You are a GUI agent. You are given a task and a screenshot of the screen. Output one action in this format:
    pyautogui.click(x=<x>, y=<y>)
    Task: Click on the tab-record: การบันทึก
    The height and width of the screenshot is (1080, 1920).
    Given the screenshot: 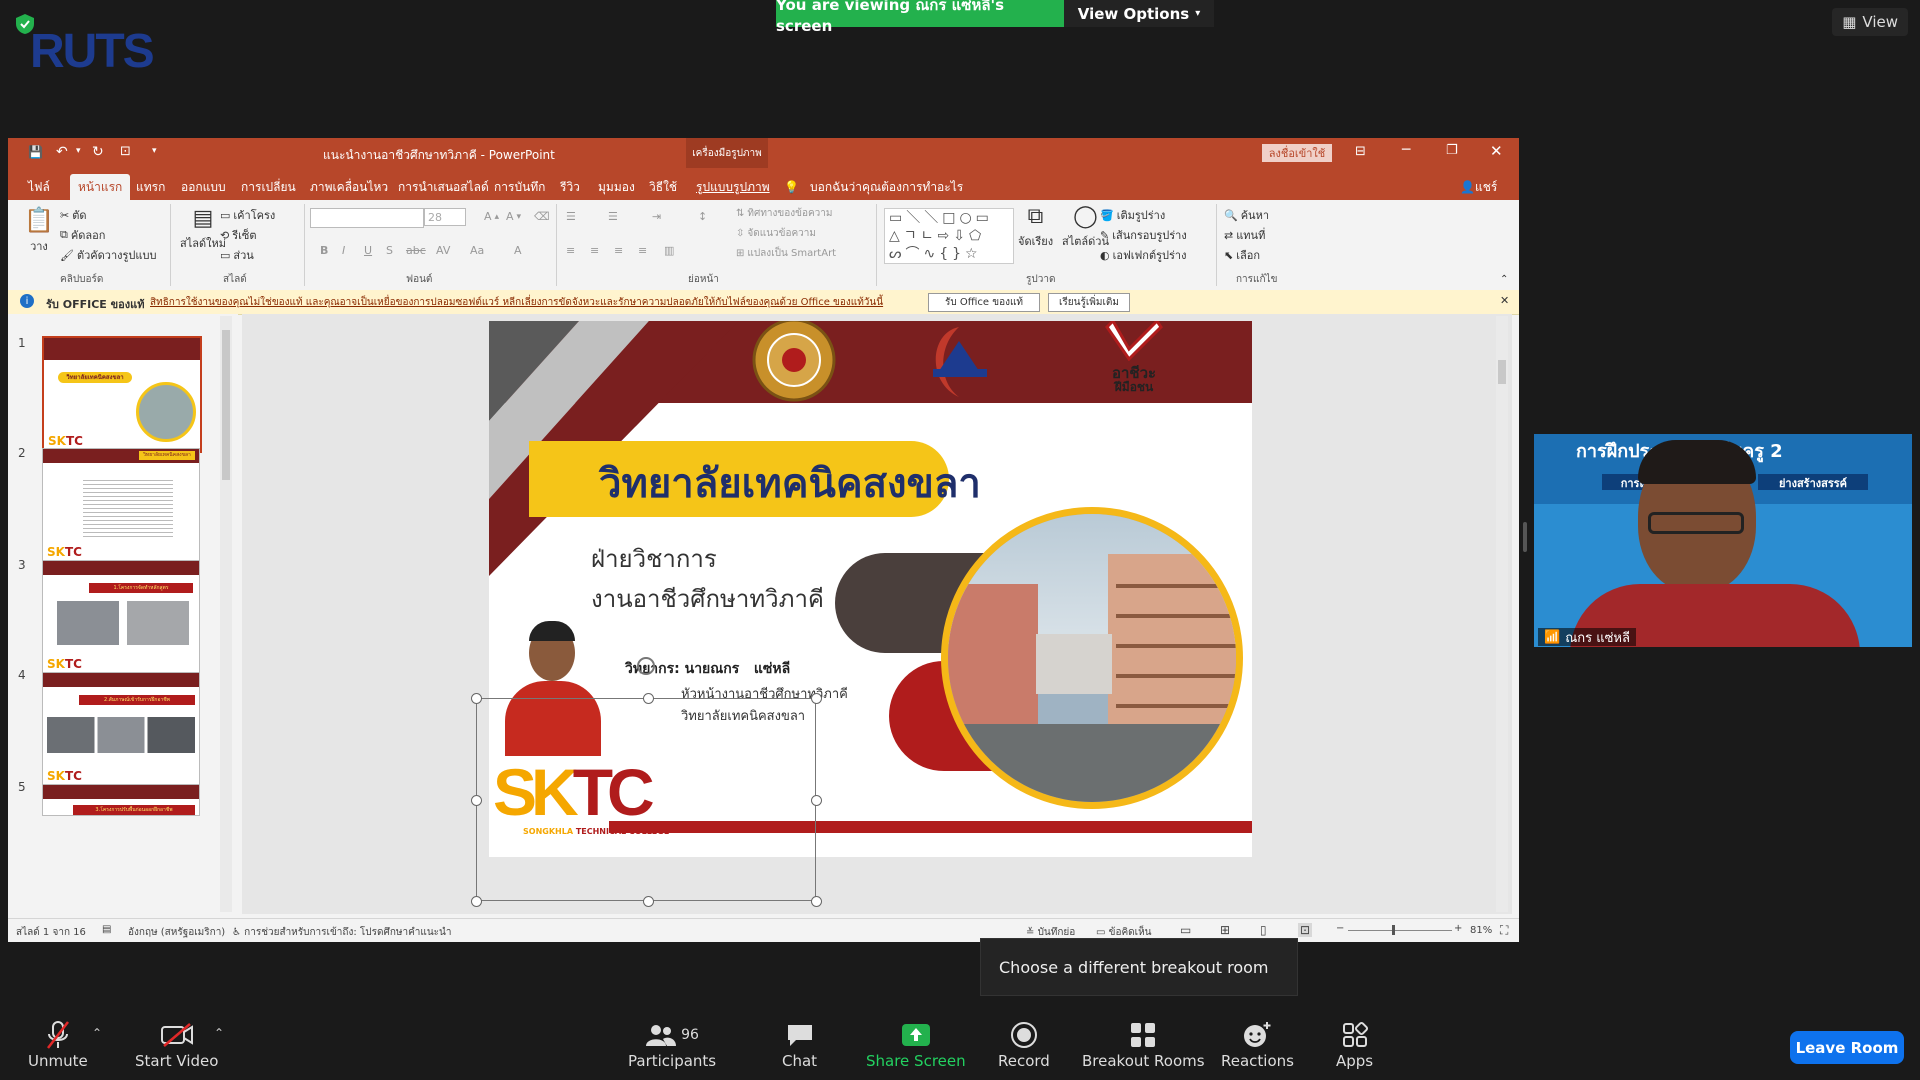 What is the action you would take?
    pyautogui.click(x=519, y=187)
    